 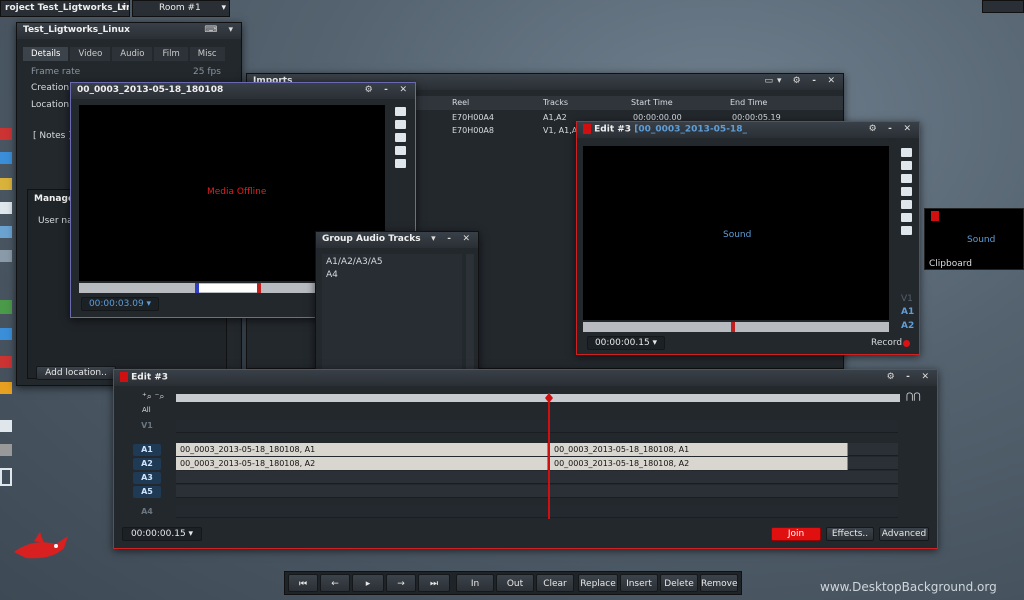 What do you see at coordinates (907, 326) in the screenshot?
I see `track-a2: A2` at bounding box center [907, 326].